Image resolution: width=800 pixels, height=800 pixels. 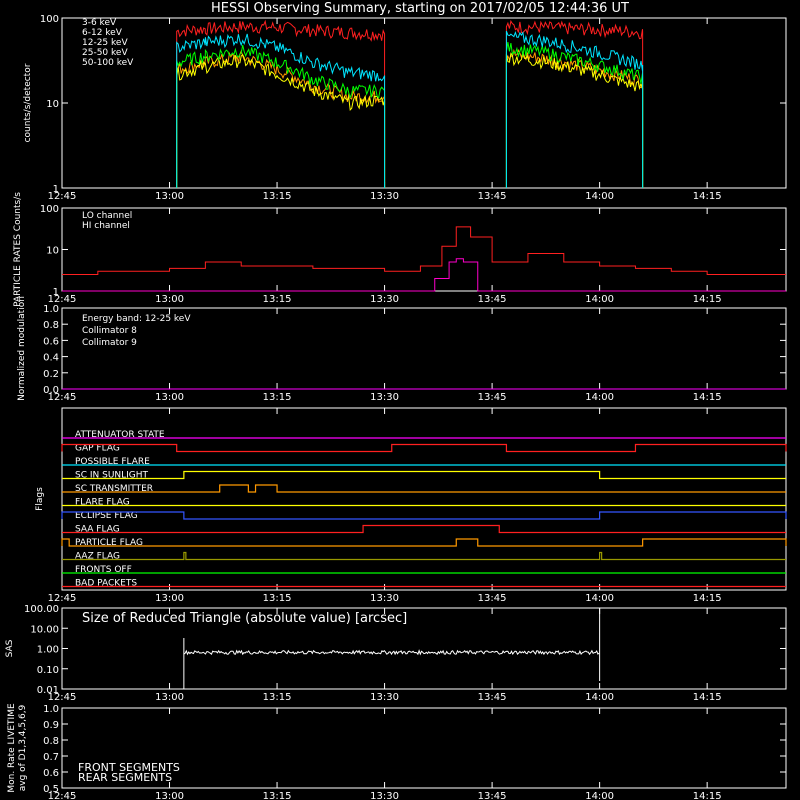 What do you see at coordinates (599, 196) in the screenshot?
I see `count_rates-x-tick-label: 14:00` at bounding box center [599, 196].